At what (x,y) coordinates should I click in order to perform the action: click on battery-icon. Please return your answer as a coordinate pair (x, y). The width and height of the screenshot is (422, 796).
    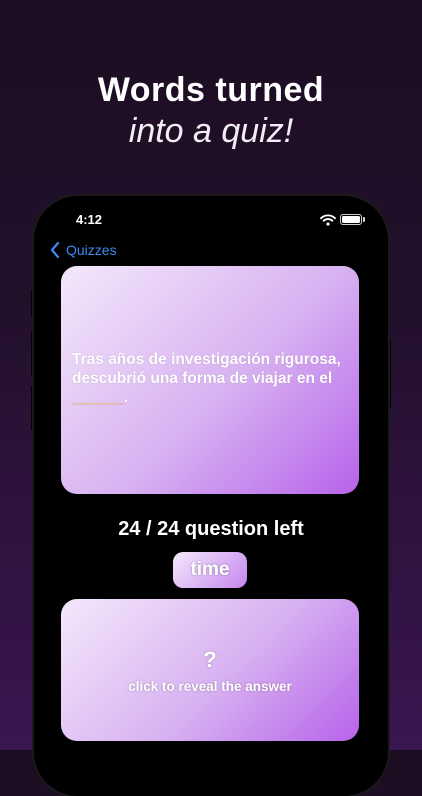
    Looking at the image, I should click on (352, 219).